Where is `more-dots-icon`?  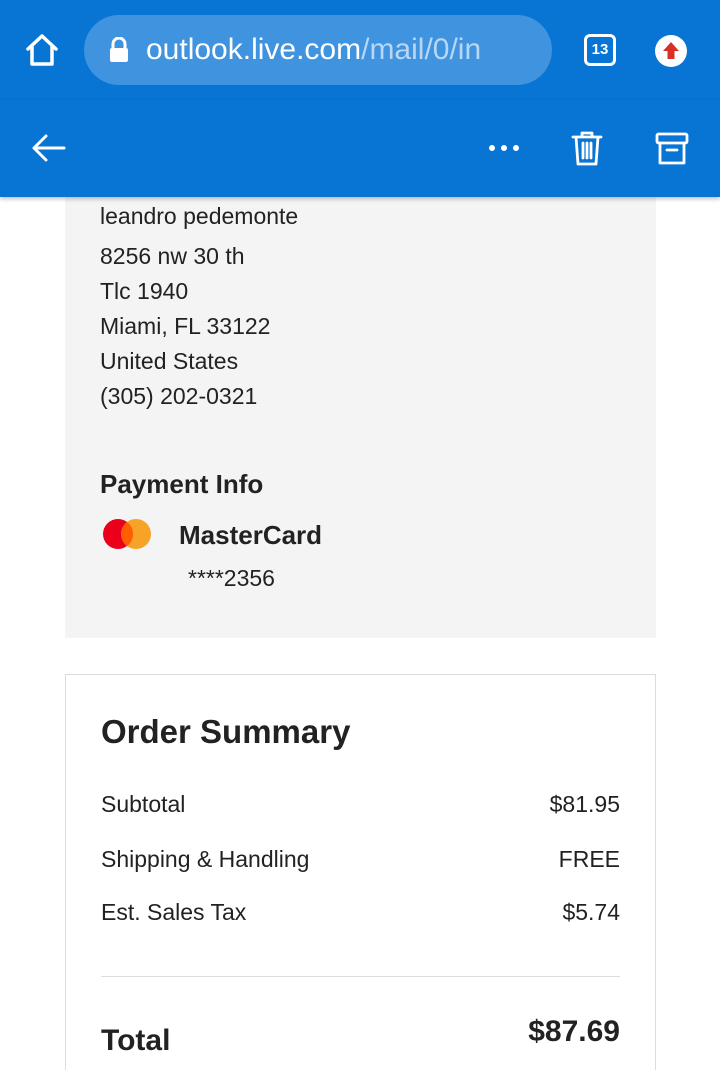
more-dots-icon is located at coordinates (504, 148).